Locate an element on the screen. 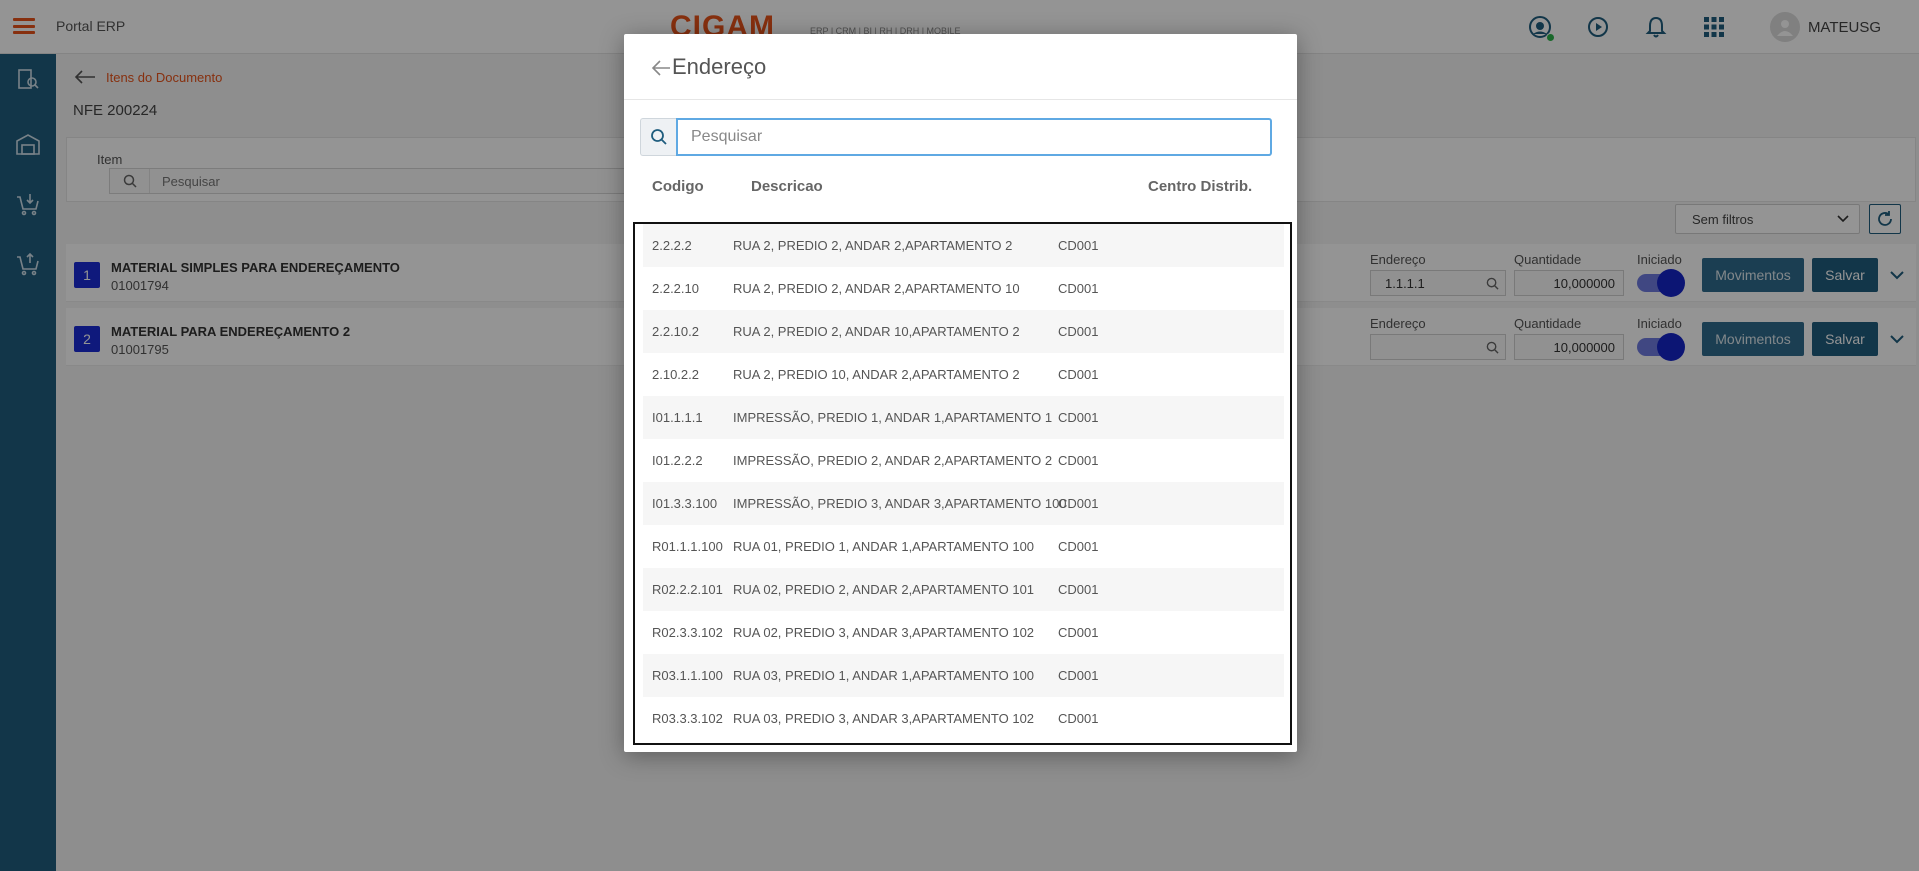  search-input is located at coordinates (974, 137).